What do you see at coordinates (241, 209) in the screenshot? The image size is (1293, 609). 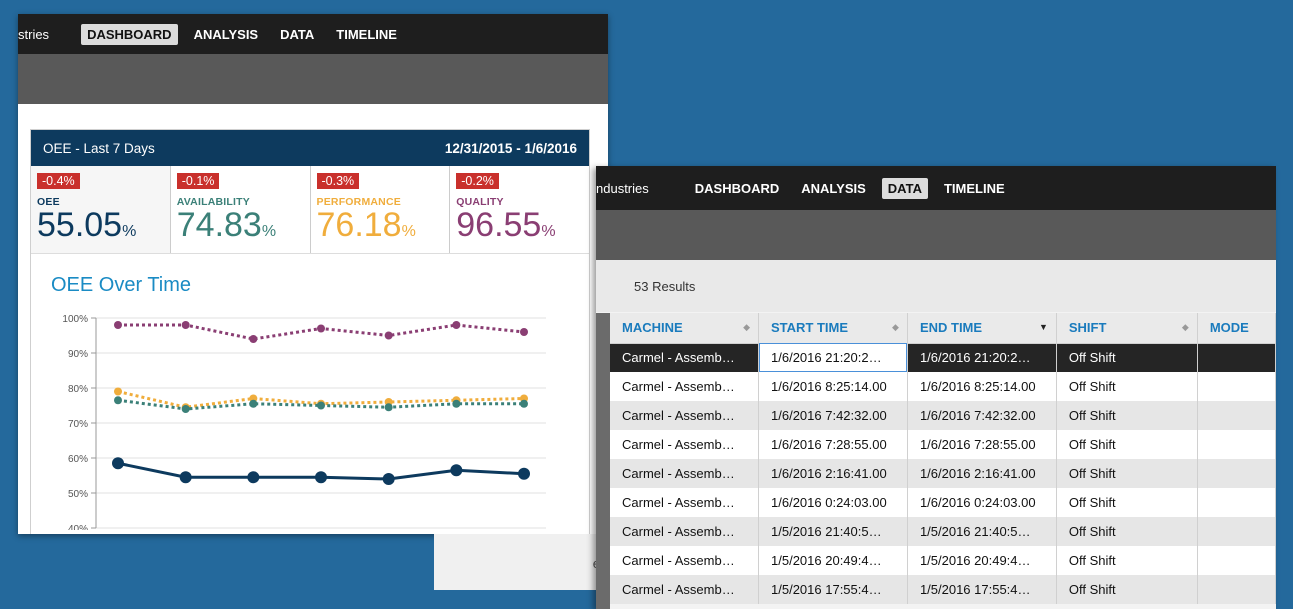 I see `metric-availability: -0.1% AVAILABILITY 74.83%` at bounding box center [241, 209].